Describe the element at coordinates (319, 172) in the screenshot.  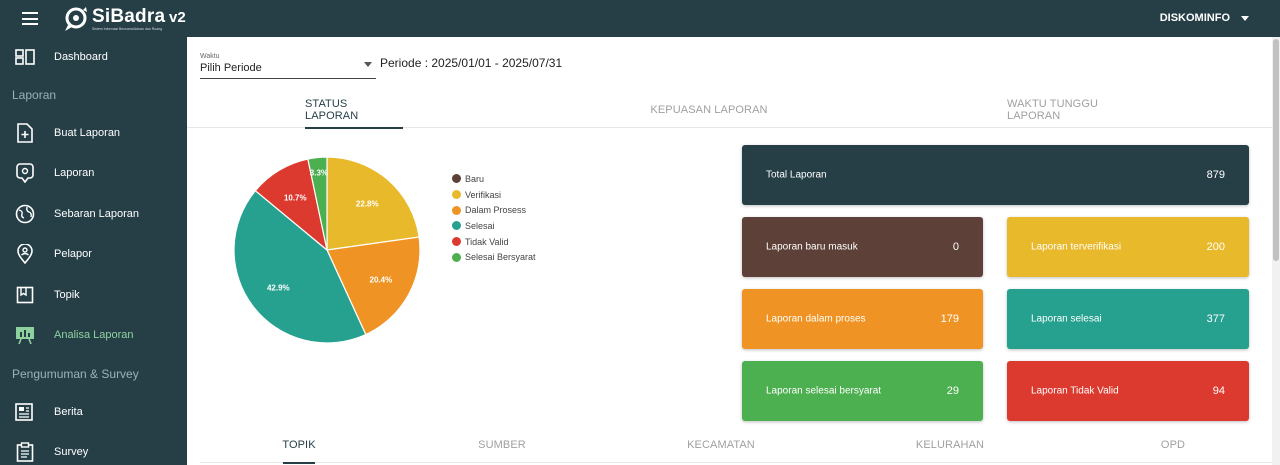
I see `pie-data-label: 3.3%` at that location.